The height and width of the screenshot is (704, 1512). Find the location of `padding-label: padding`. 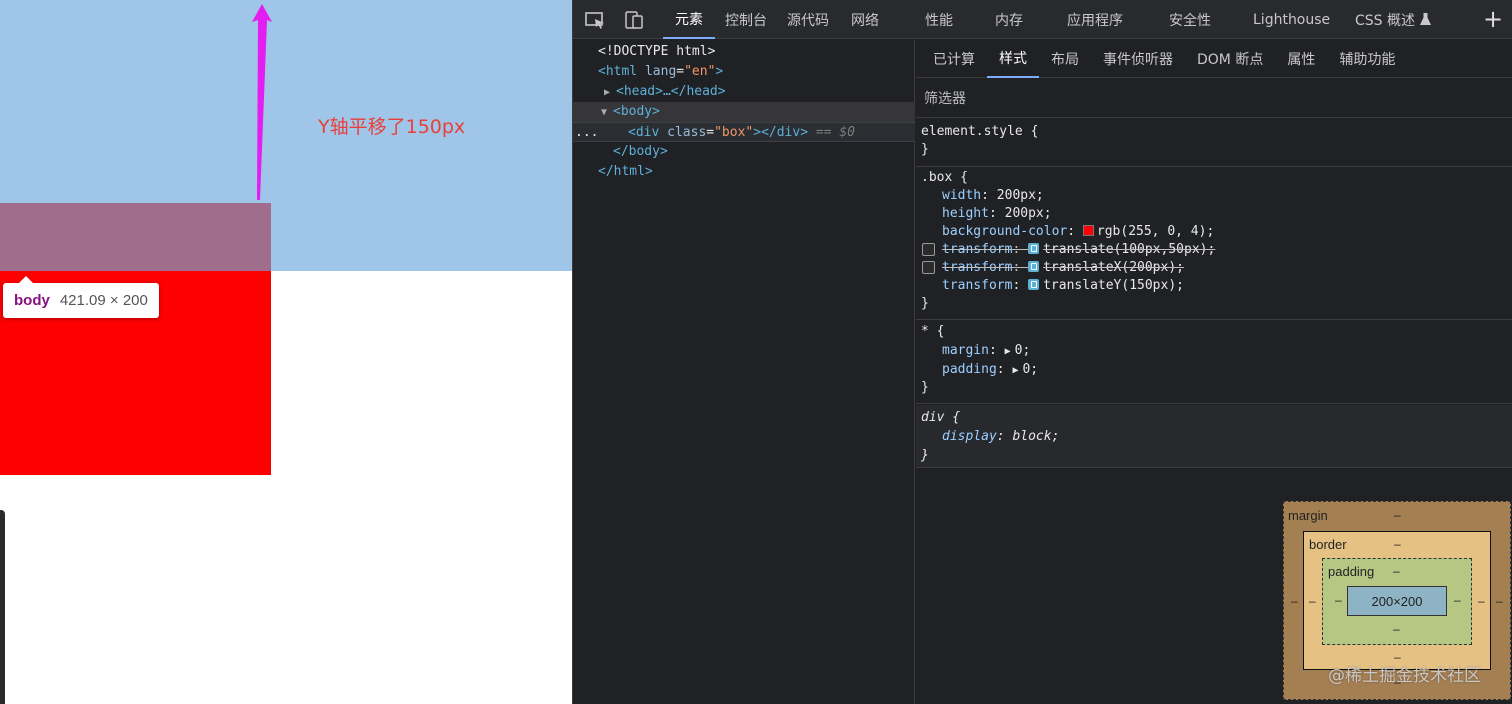

padding-label: padding is located at coordinates (1351, 571).